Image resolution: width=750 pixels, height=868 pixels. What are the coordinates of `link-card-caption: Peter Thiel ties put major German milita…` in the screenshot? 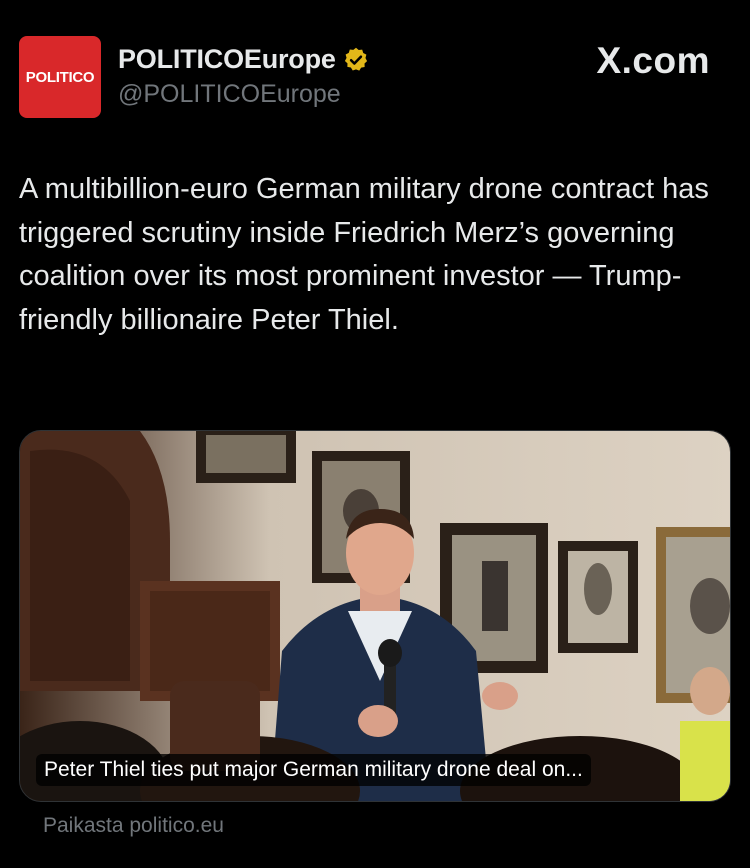 It's located at (313, 770).